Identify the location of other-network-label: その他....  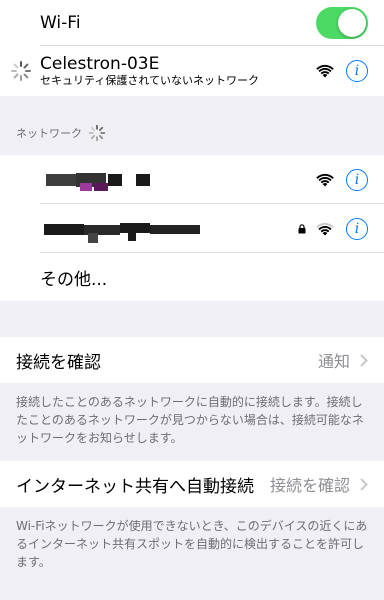
(74, 279).